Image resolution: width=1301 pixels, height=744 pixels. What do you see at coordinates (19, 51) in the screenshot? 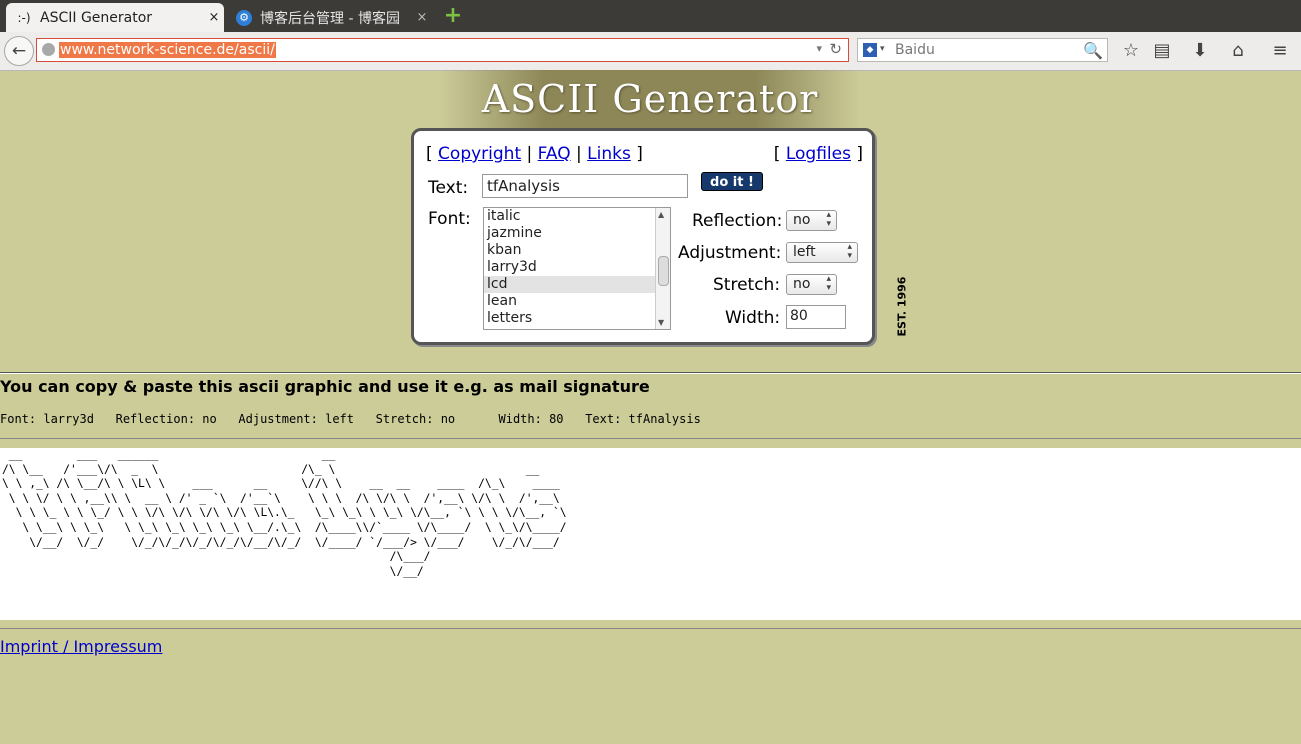
I see `back-arrow-icon: ←` at bounding box center [19, 51].